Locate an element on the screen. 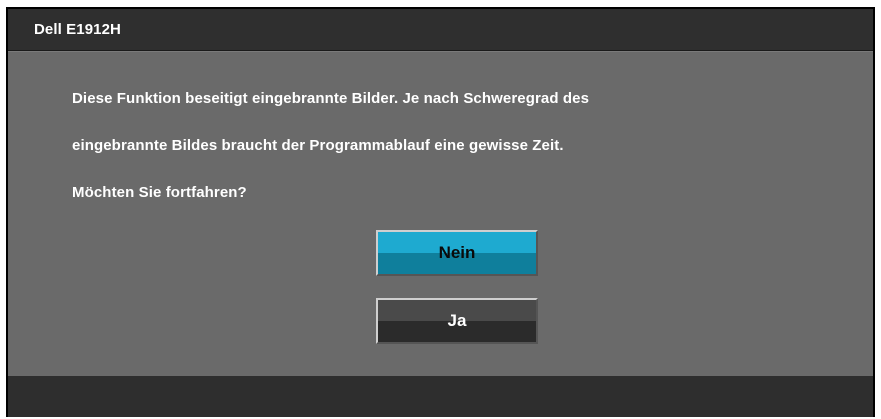 The height and width of the screenshot is (419, 881). confirmation-question: Möchten Sie fortfahren? is located at coordinates (159, 192).